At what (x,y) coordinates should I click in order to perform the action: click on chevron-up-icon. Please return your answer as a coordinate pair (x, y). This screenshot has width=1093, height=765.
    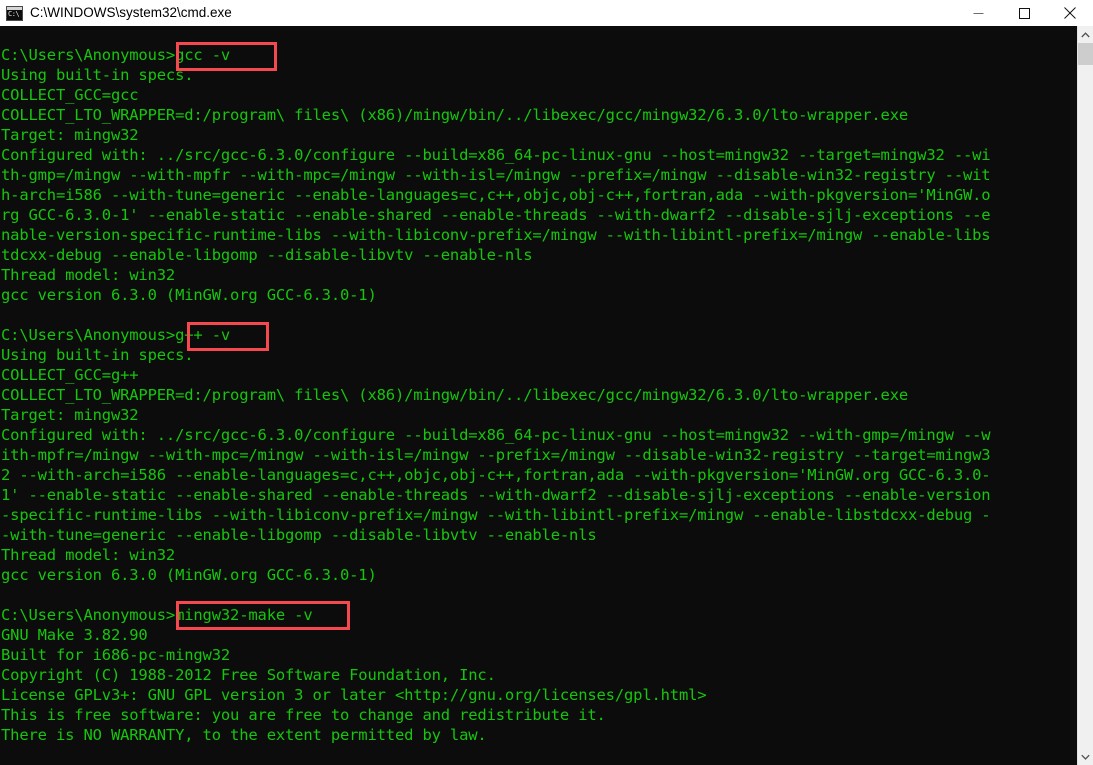
    Looking at the image, I should click on (1085, 34).